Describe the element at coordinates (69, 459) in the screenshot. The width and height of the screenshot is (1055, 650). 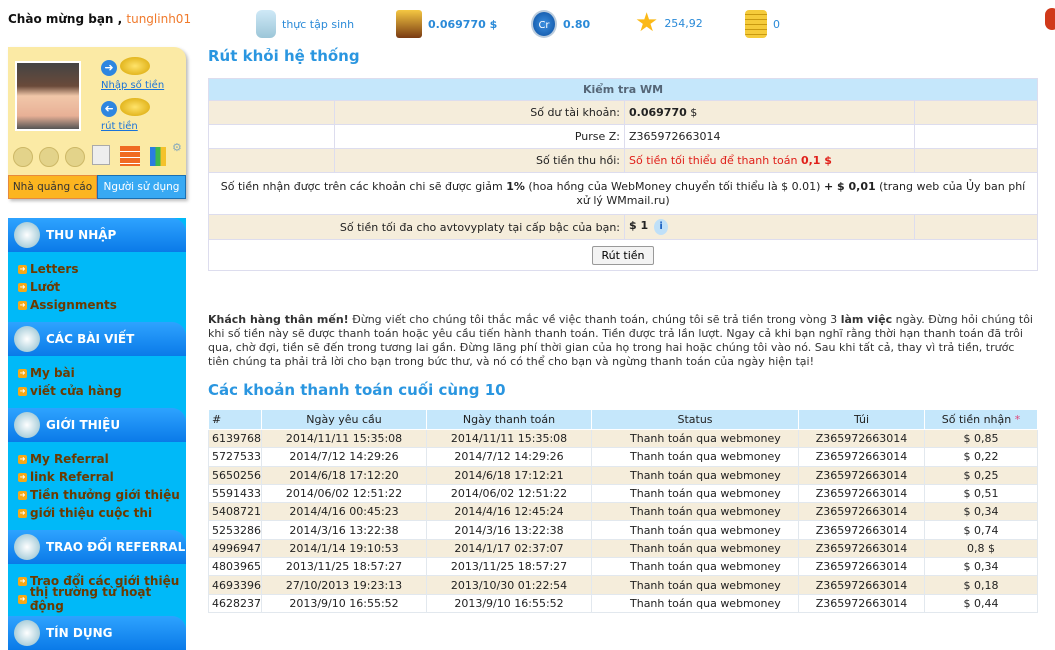
I see `menu-item-label: My Referral` at that location.